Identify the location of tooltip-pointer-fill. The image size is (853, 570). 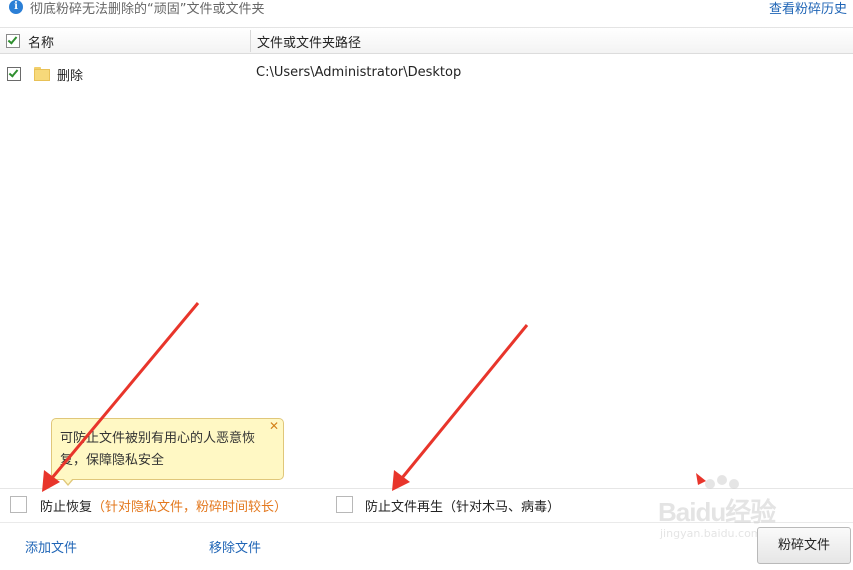
(68, 481).